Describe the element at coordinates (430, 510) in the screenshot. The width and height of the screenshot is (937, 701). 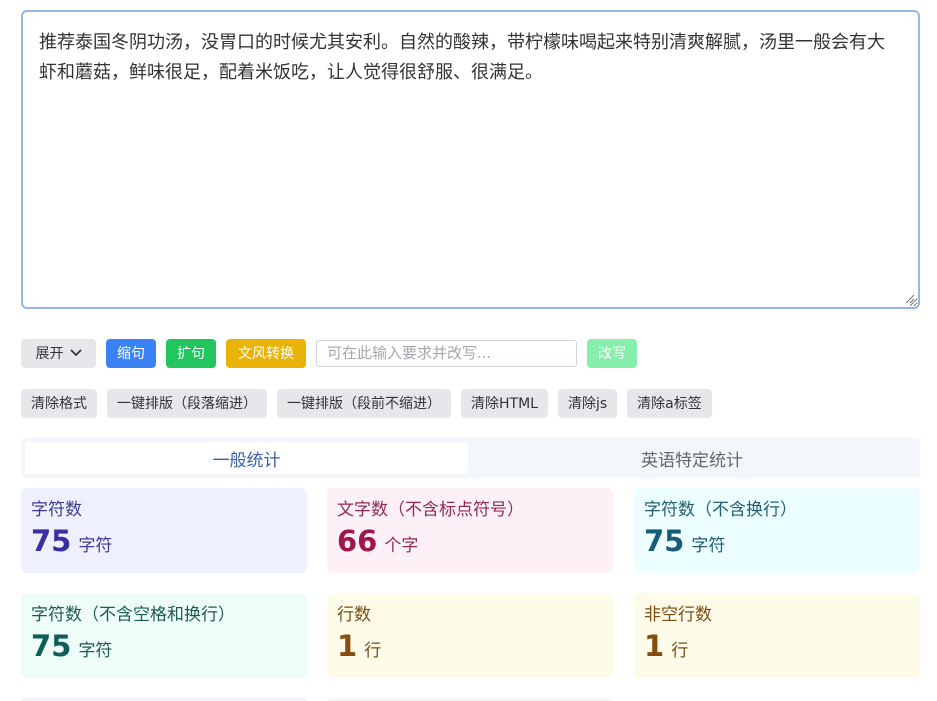
I see `stat-label: 文字数（不含标点符号）` at that location.